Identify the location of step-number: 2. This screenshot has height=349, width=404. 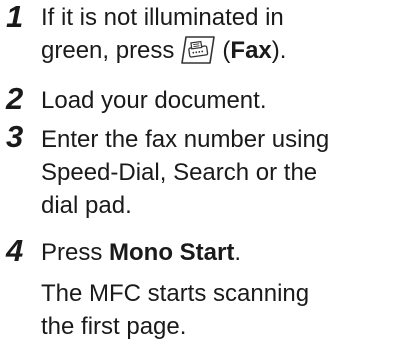
(15, 98).